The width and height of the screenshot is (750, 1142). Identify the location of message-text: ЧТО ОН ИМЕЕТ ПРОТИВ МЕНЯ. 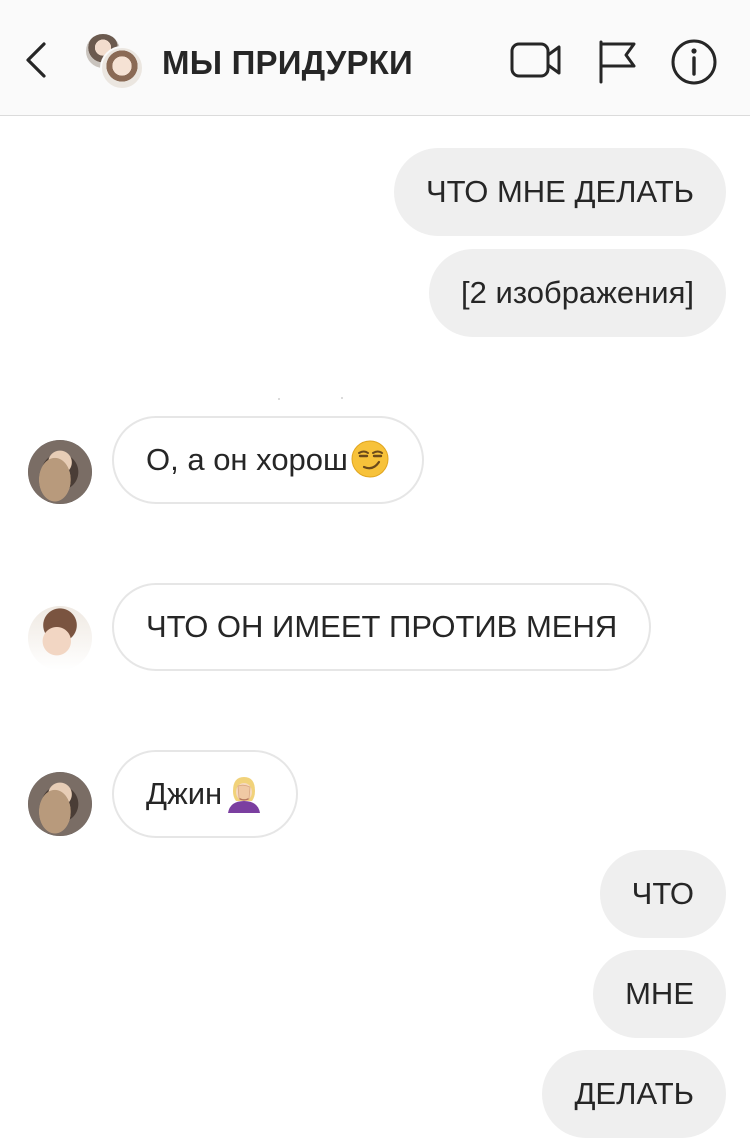
(382, 626).